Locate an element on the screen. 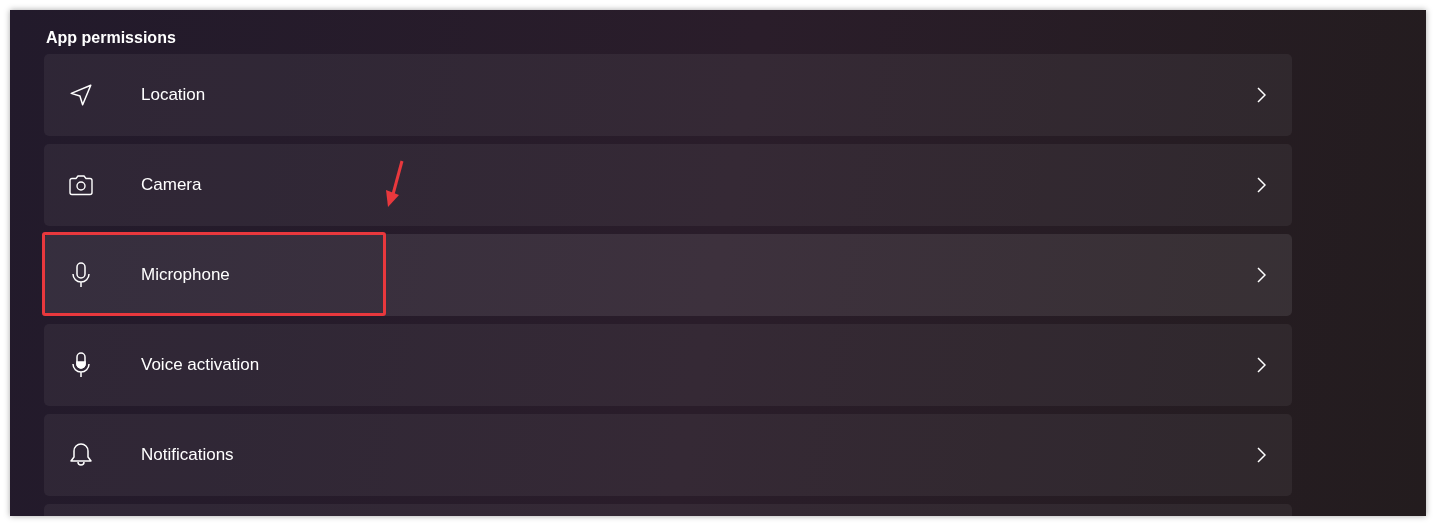 The width and height of the screenshot is (1436, 526). camera-icon is located at coordinates (81, 185).